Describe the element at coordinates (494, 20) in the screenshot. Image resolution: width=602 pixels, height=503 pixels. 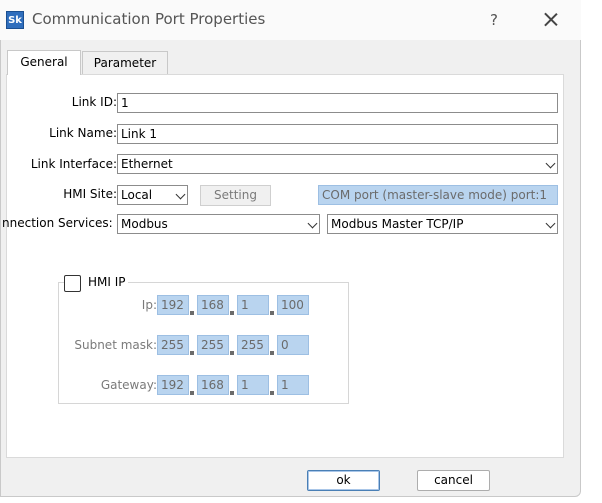
I see `help-button: ?` at that location.